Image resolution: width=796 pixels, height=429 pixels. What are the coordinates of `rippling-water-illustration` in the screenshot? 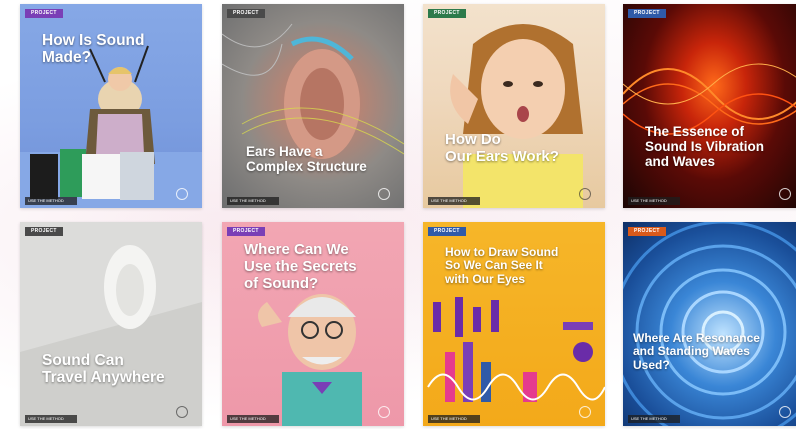 It's located at (709, 324).